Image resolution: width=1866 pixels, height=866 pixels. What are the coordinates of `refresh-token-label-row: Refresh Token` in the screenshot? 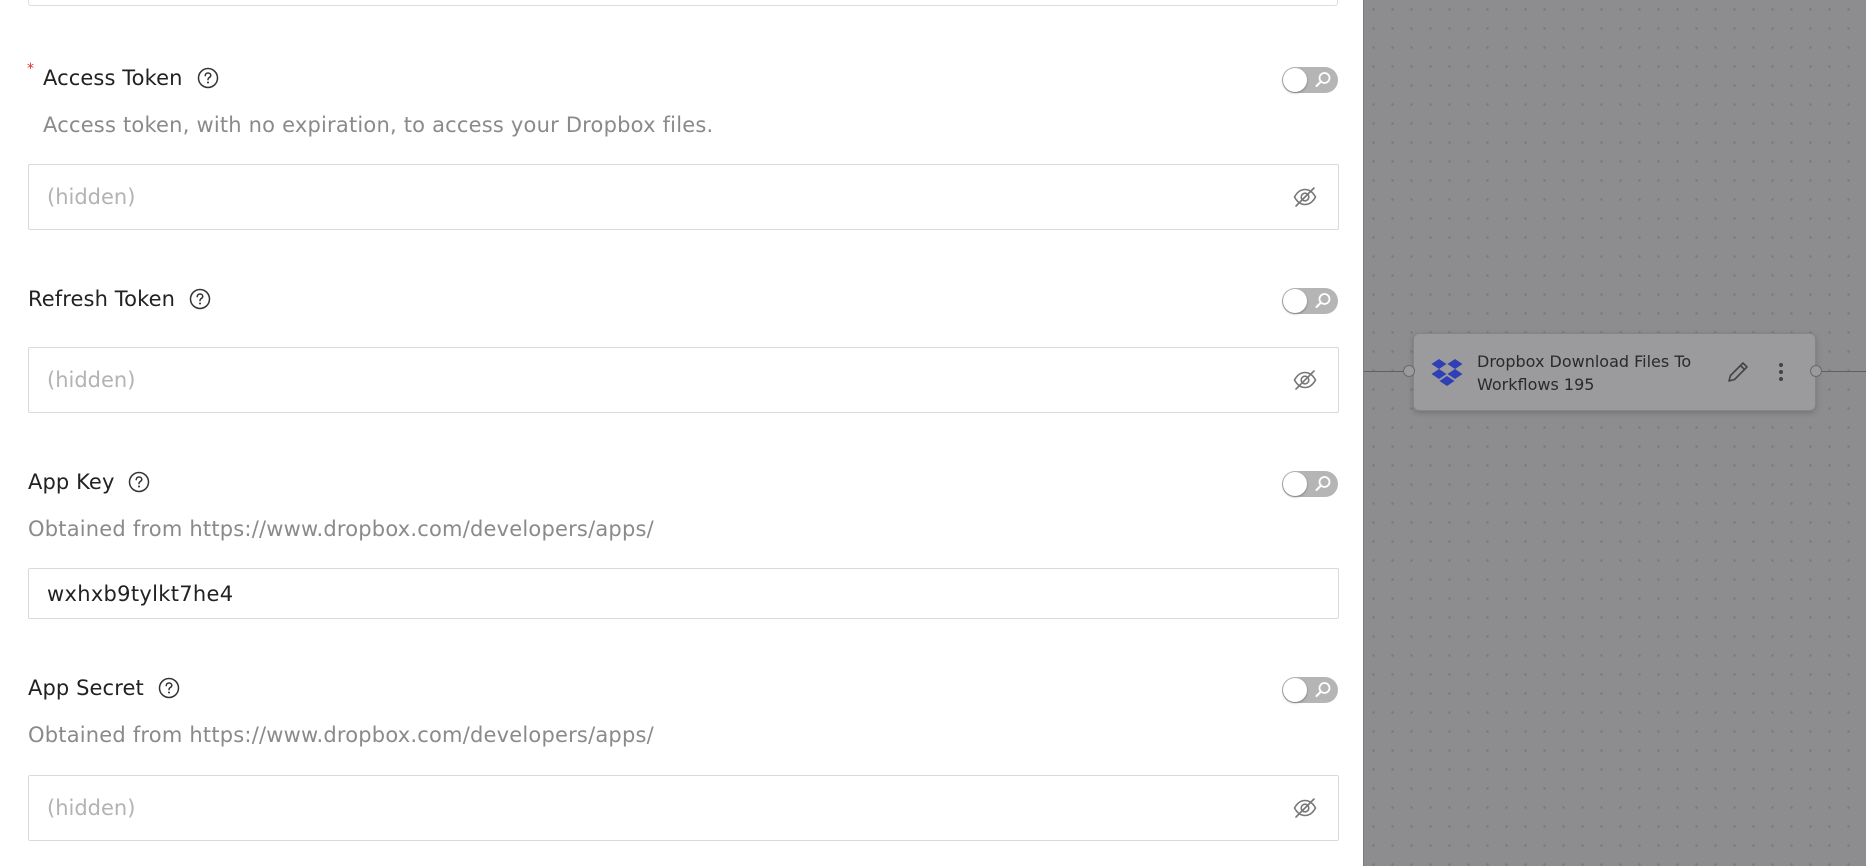 It's located at (119, 299).